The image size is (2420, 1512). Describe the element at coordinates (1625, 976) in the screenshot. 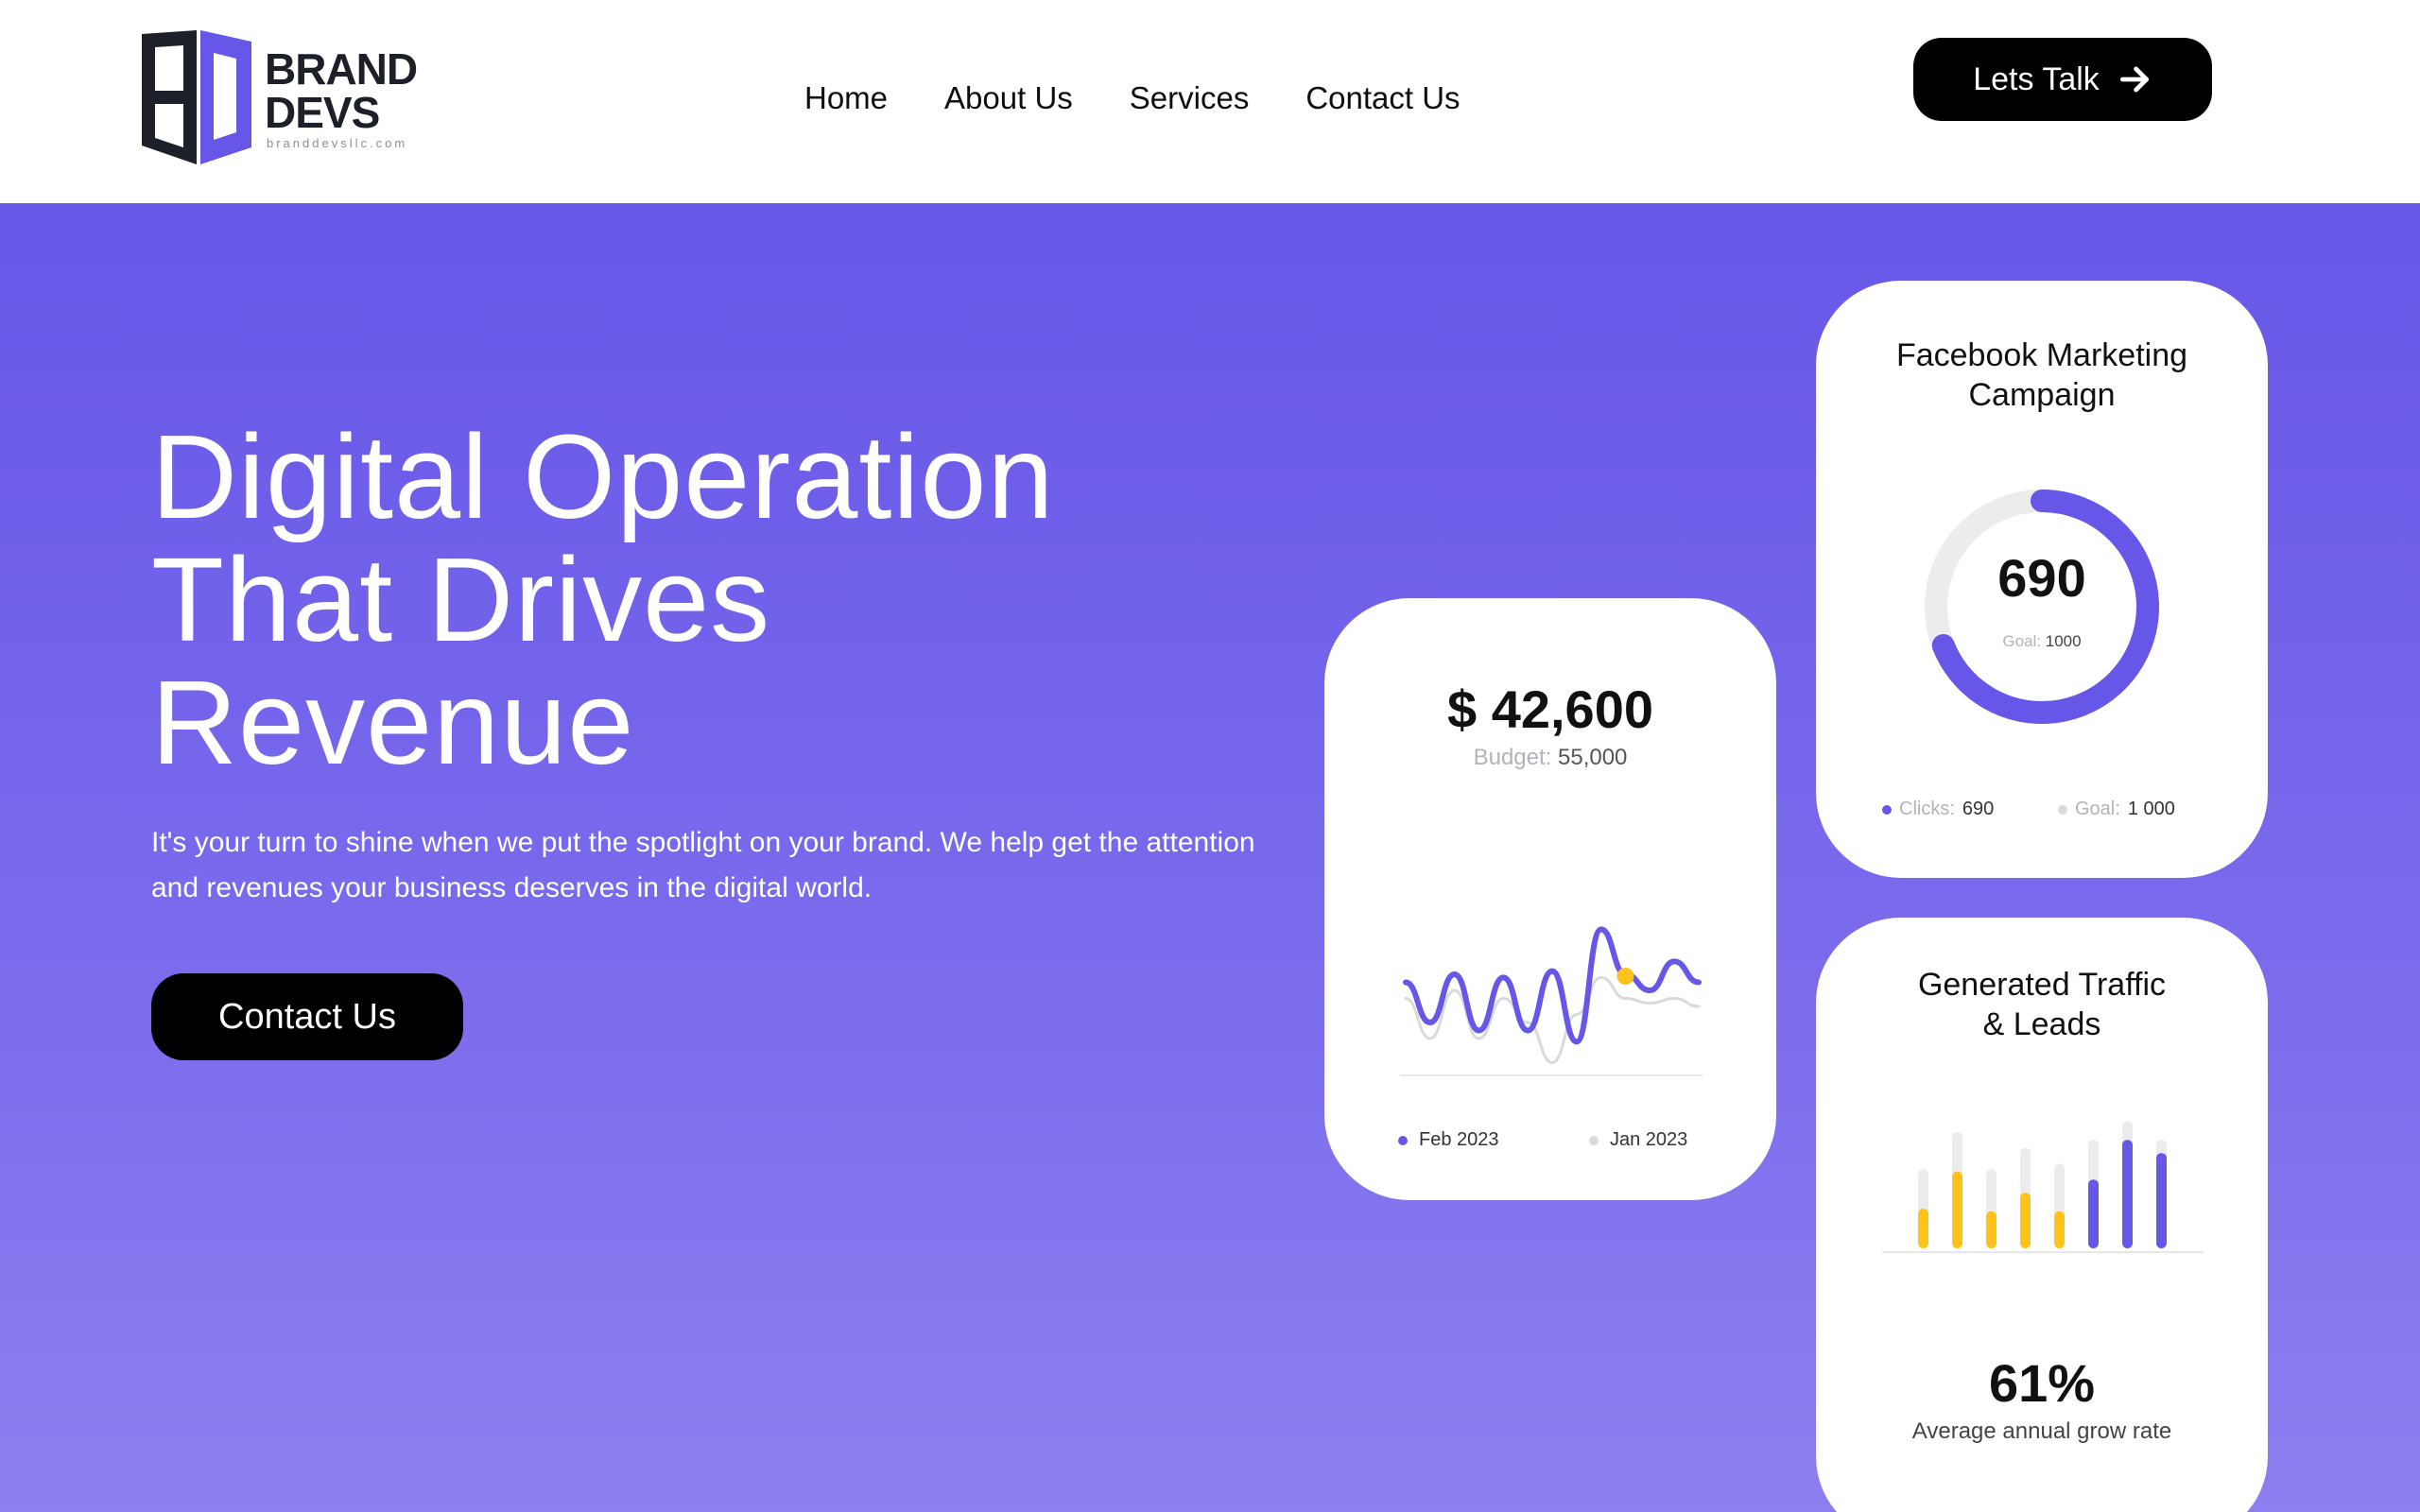

I see `chart-highlight-point` at that location.